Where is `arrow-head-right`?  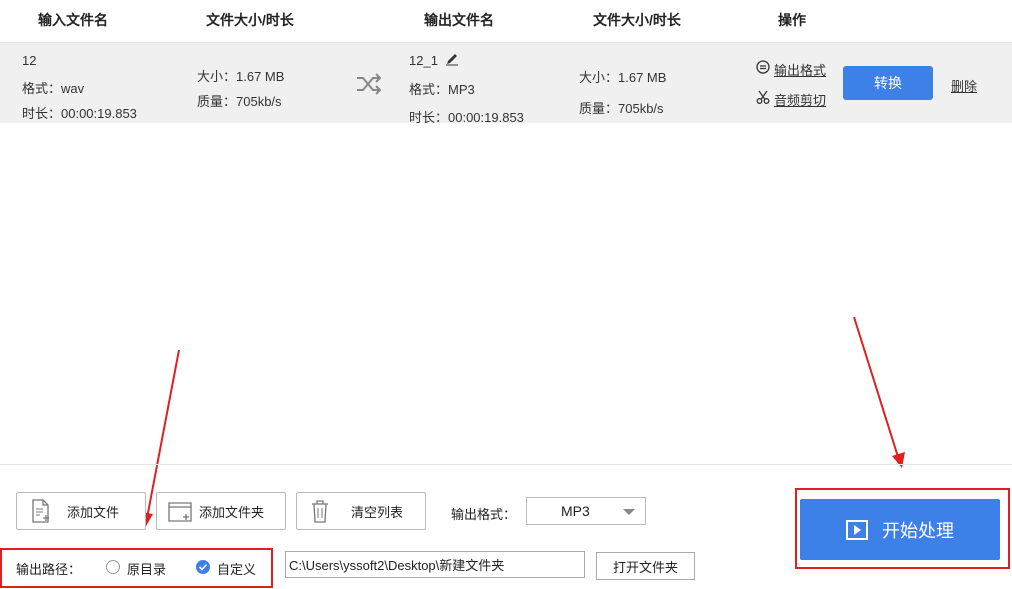
arrow-head-right is located at coordinates (898, 460).